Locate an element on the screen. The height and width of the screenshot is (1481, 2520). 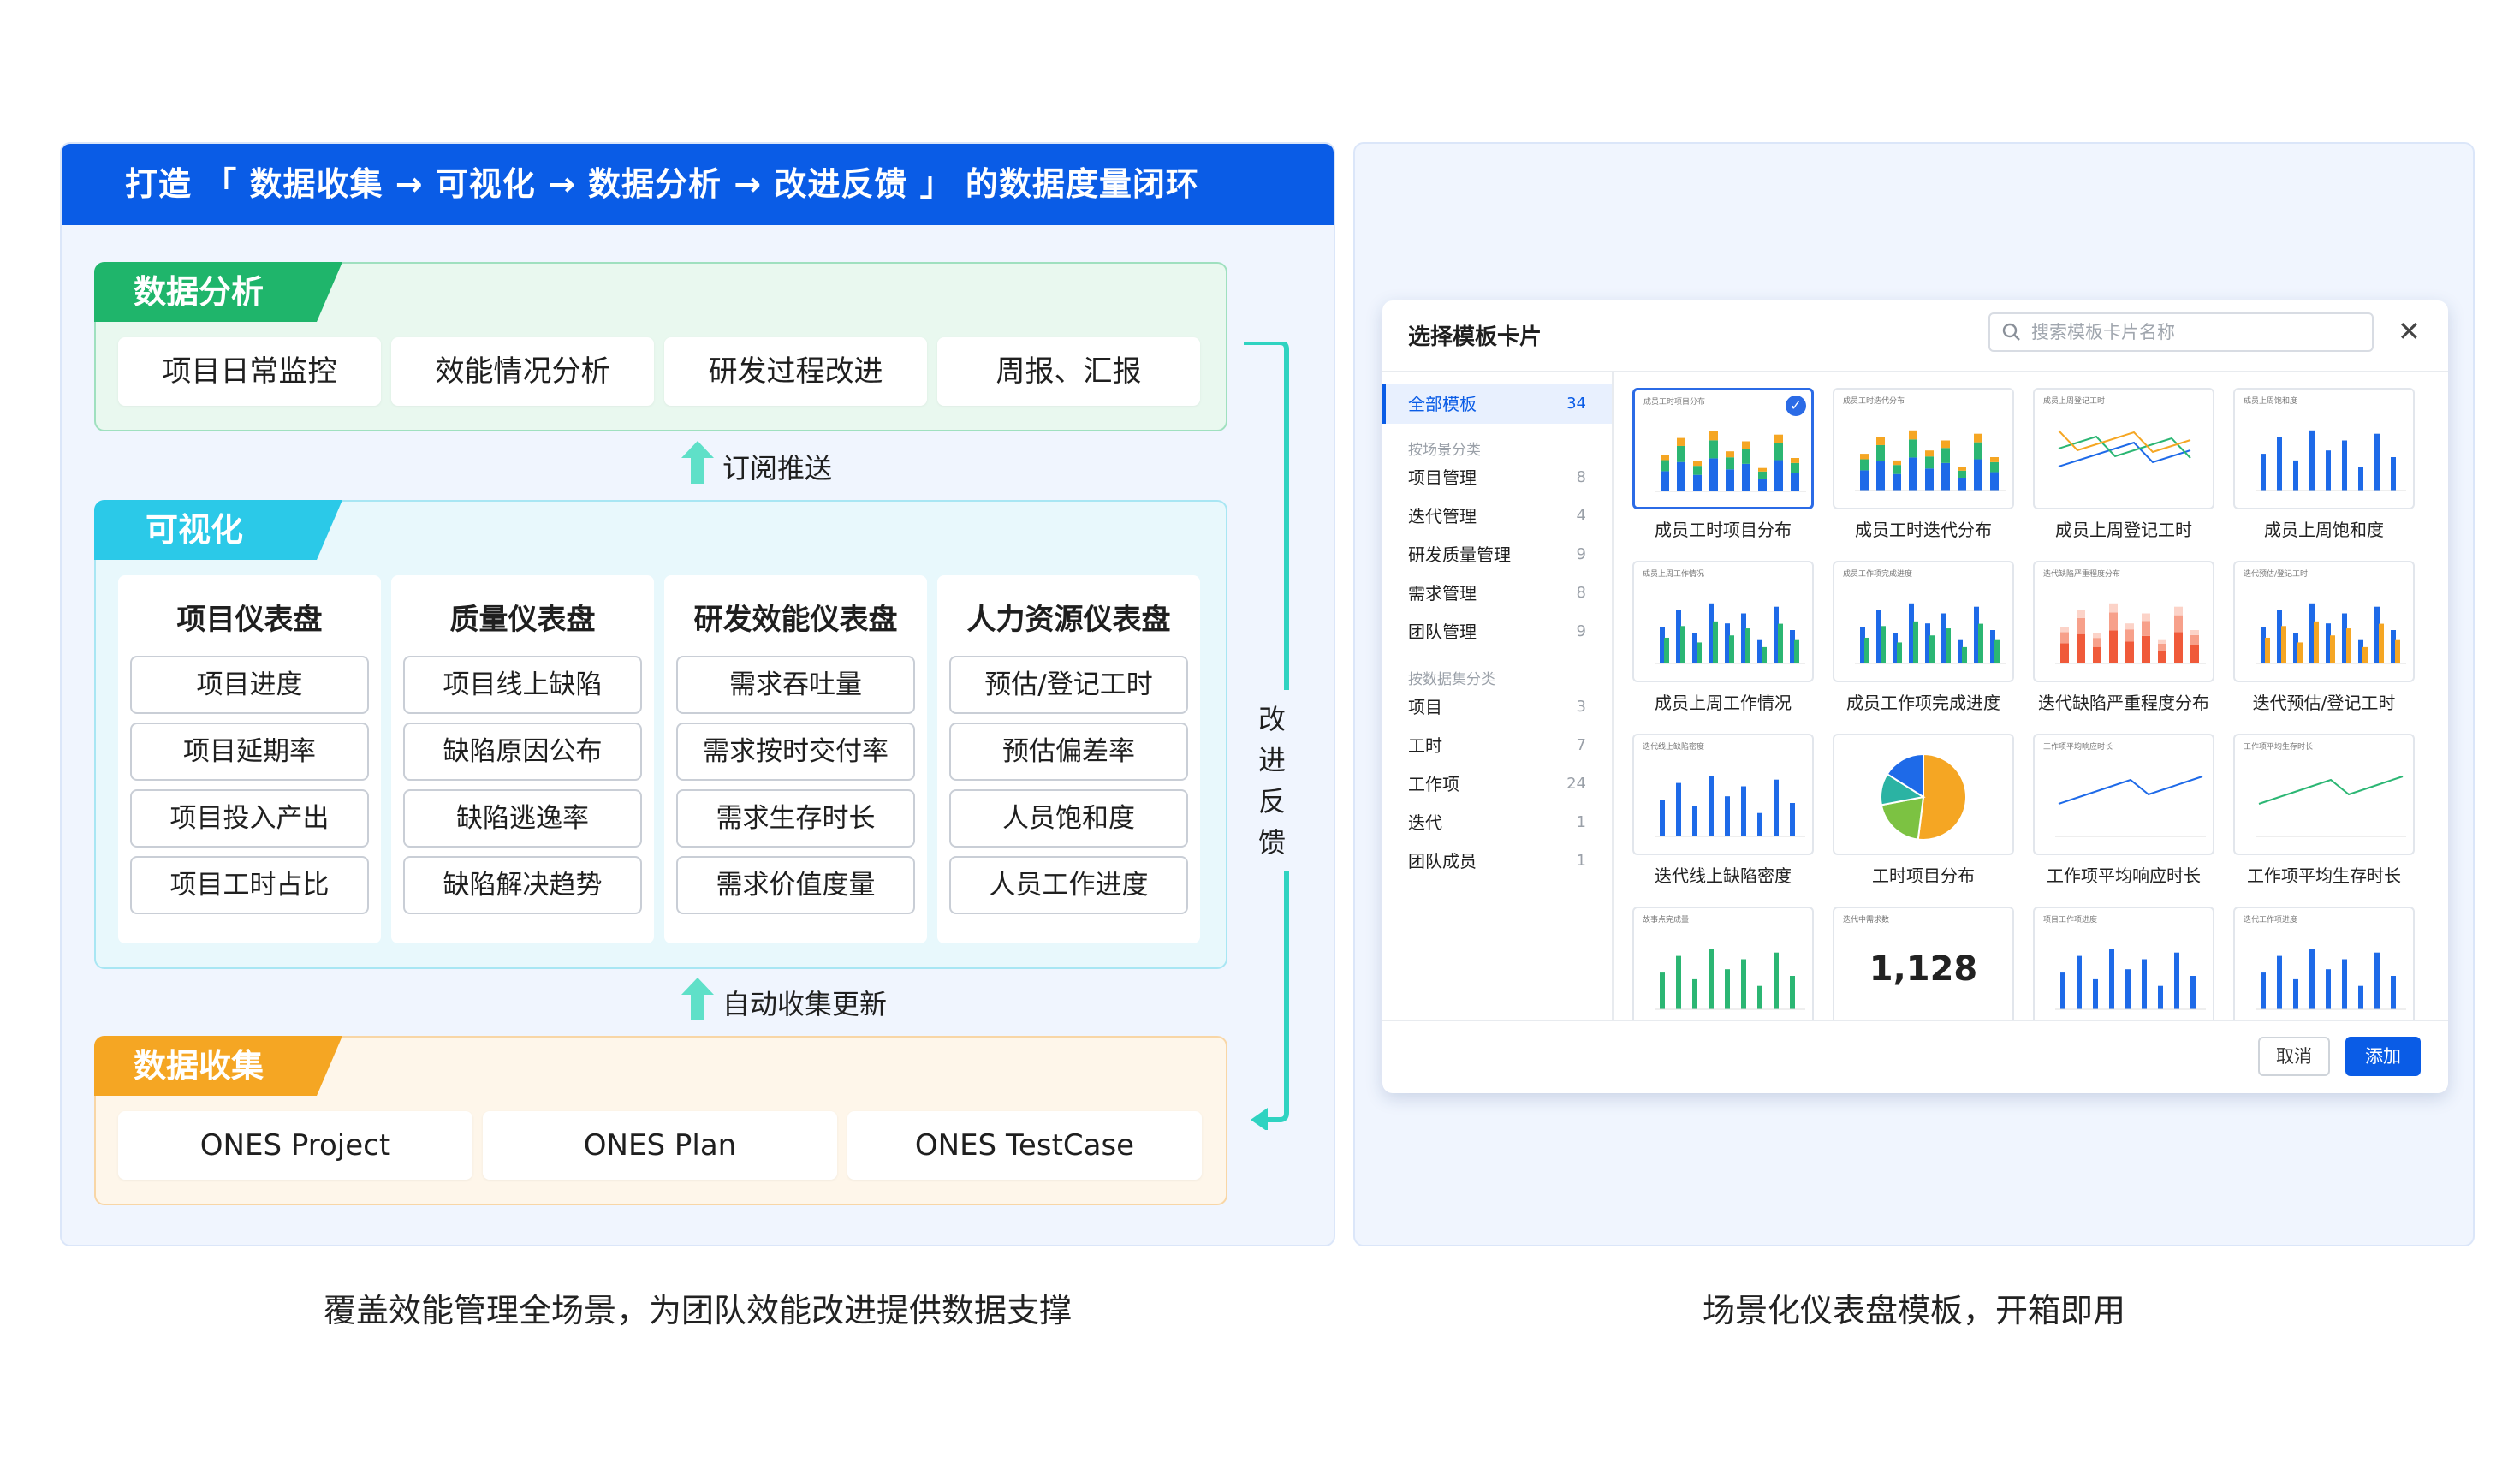
template-tile: 迭代缺陷严重程度分布 迭代缺陷严重程度分布 is located at coordinates (2124, 642).